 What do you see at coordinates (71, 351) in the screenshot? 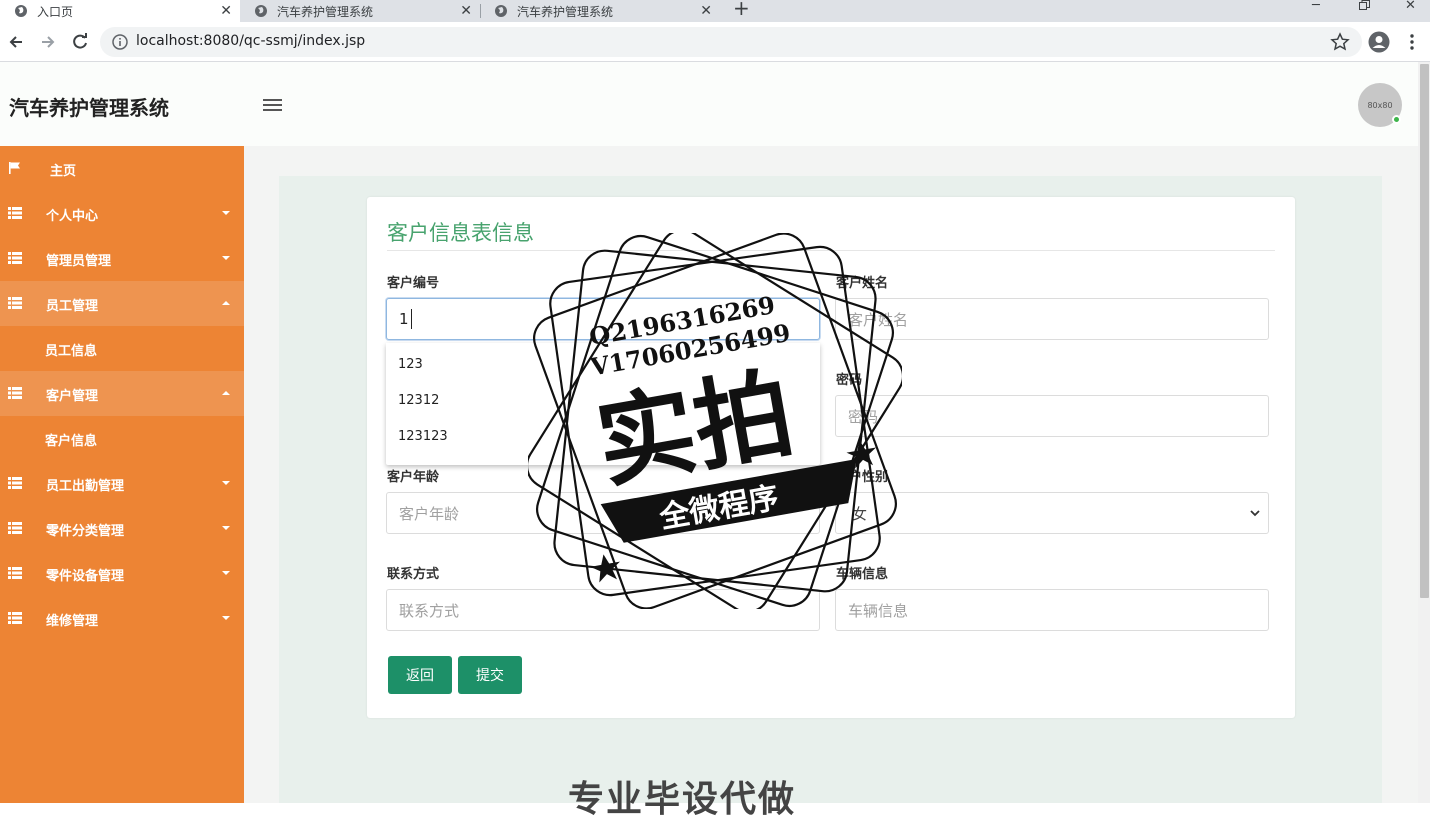
I see `sidebar-item-label: 员工信息` at bounding box center [71, 351].